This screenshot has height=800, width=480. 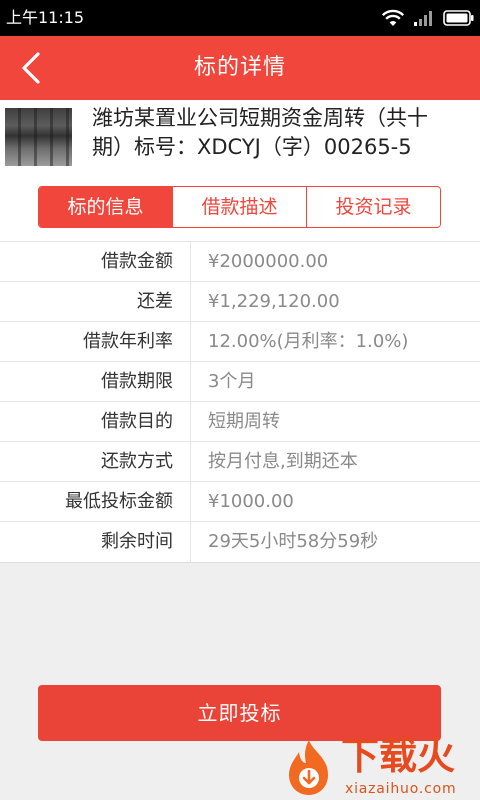 I want to click on watermark-brand: 下载火, so click(x=398, y=756).